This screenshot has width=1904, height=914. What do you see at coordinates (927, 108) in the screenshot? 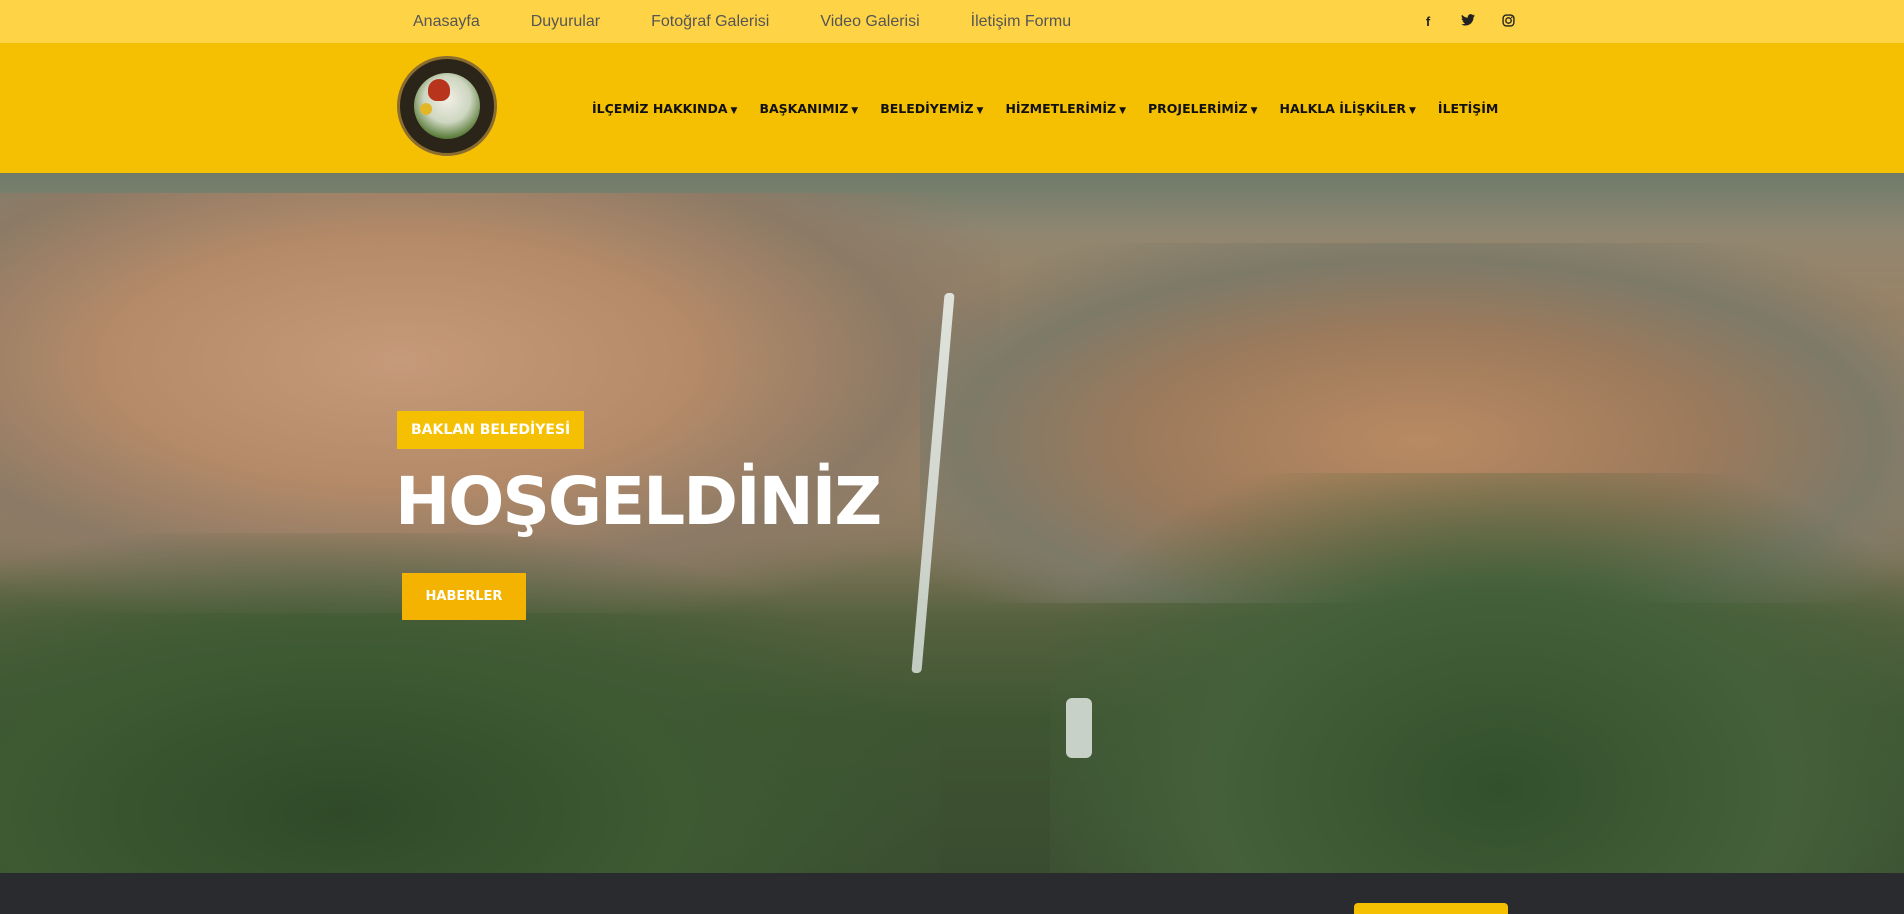
I see `nav-municipality-label: BELEDİYEMİZ` at bounding box center [927, 108].